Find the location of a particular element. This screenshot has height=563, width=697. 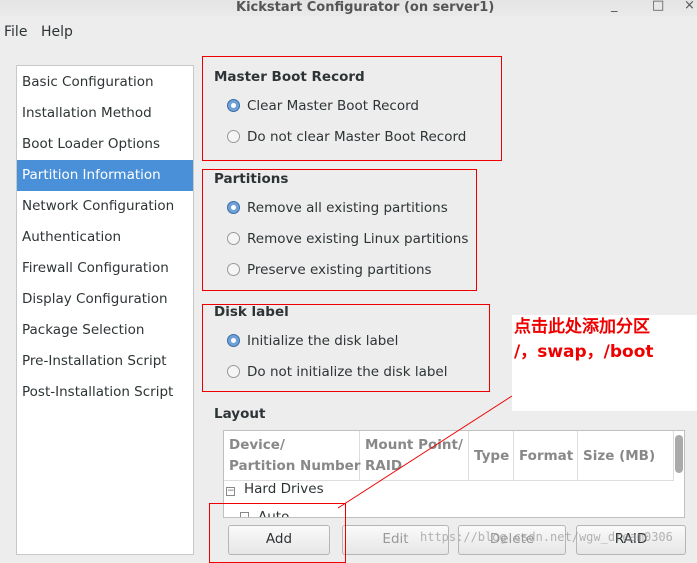

annotation-arrow-line is located at coordinates (425, 452).